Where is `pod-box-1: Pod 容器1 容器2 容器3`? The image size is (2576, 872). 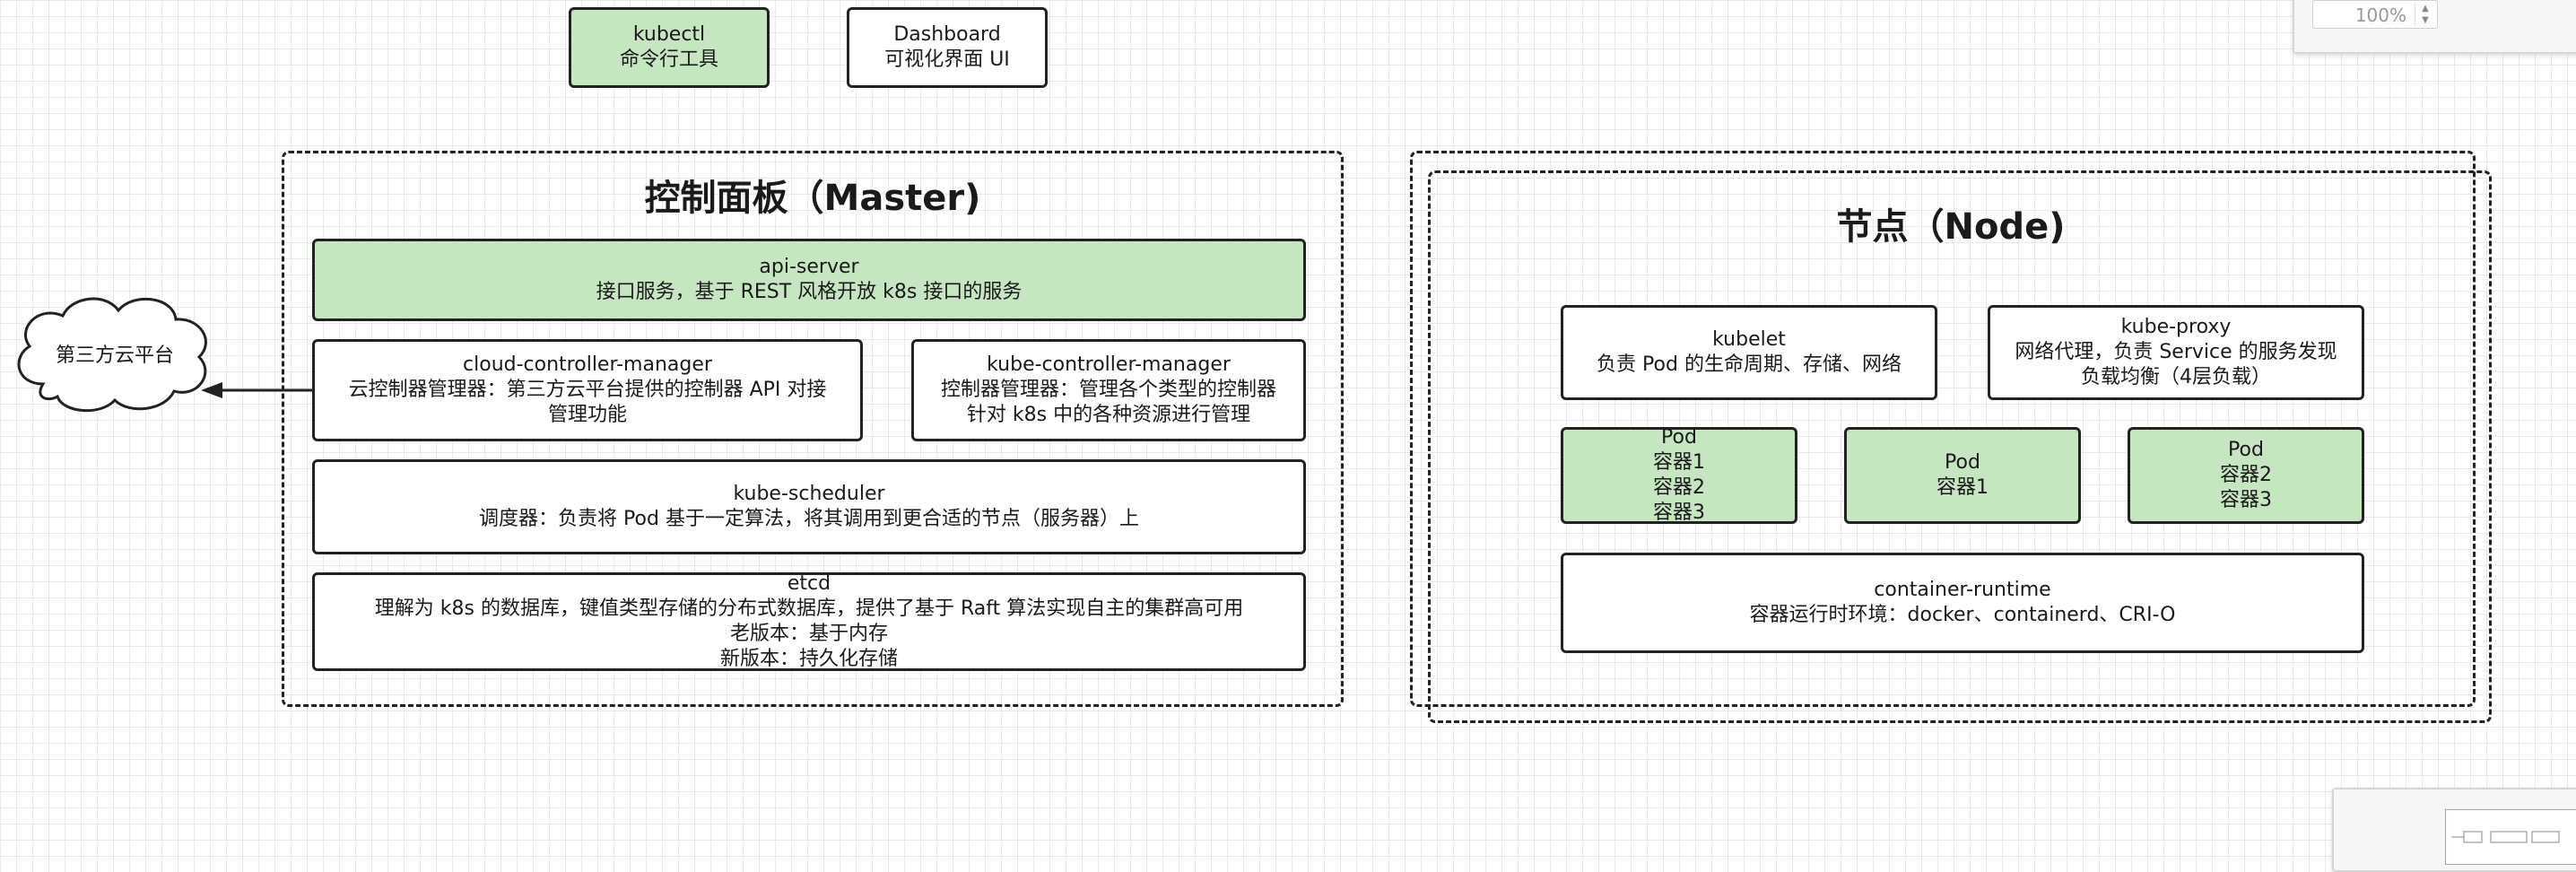
pod-box-1: Pod 容器1 容器2 容器3 is located at coordinates (1679, 476).